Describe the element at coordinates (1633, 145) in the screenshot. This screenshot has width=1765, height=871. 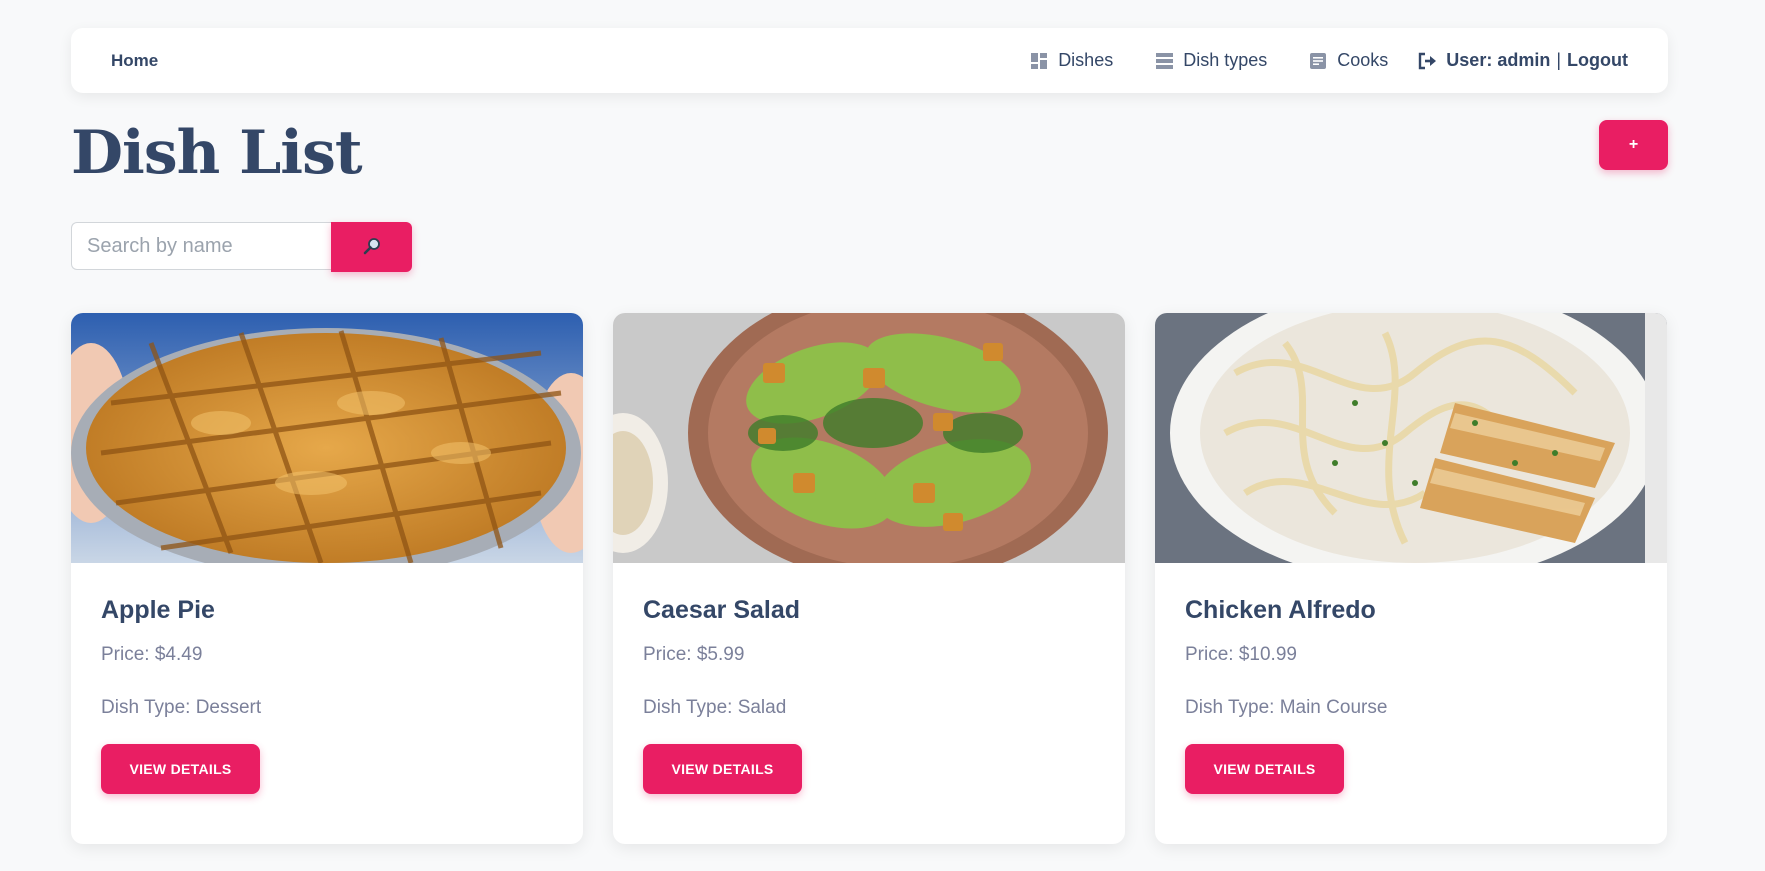
I see `add-dish-button: +` at that location.